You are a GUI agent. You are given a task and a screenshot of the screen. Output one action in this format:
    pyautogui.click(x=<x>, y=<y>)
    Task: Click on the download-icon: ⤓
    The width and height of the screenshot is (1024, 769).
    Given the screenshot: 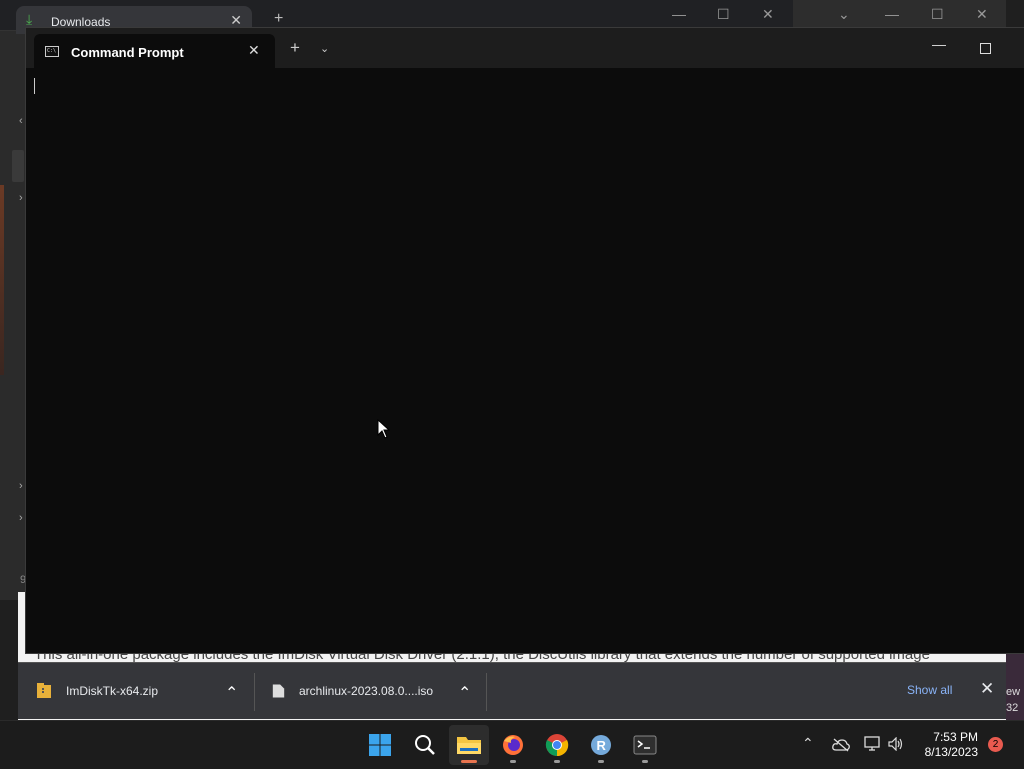 What is the action you would take?
    pyautogui.click(x=29, y=19)
    